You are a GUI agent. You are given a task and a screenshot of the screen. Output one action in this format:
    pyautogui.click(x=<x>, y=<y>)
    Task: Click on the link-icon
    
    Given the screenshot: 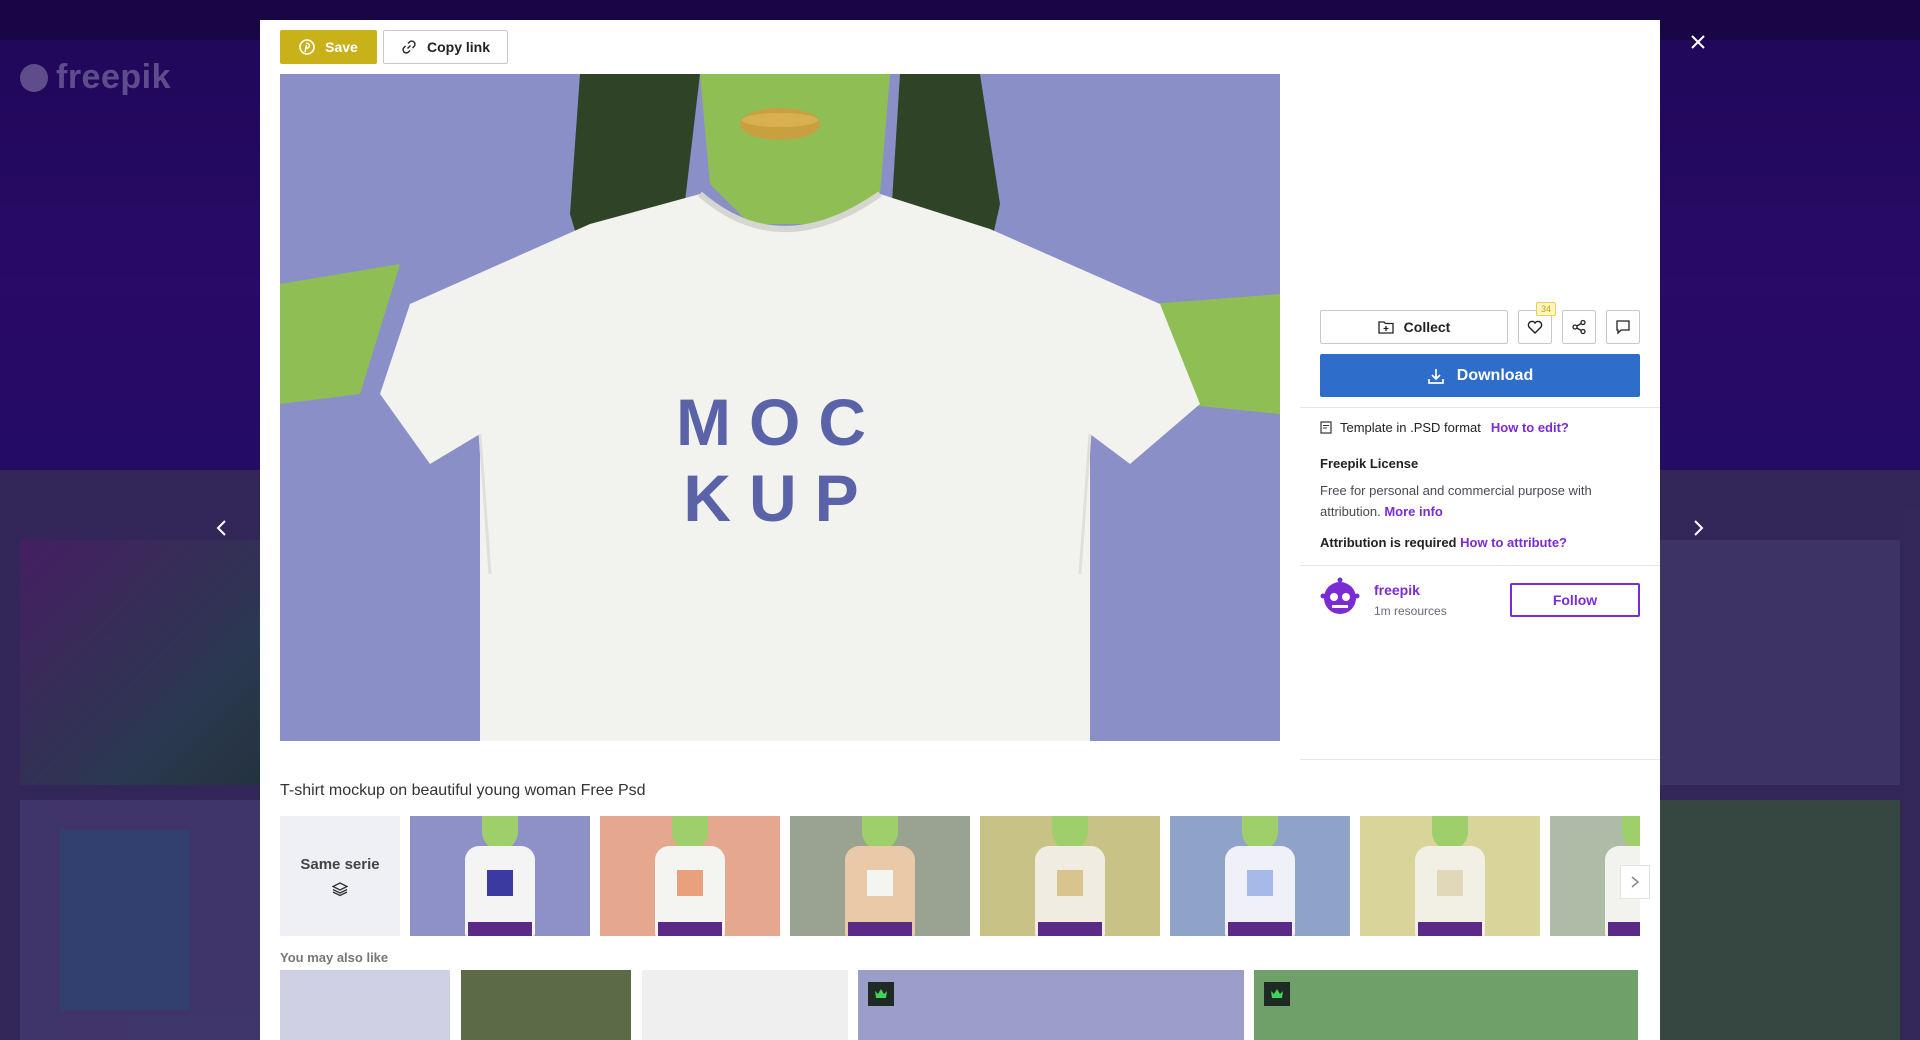 What is the action you would take?
    pyautogui.click(x=409, y=47)
    